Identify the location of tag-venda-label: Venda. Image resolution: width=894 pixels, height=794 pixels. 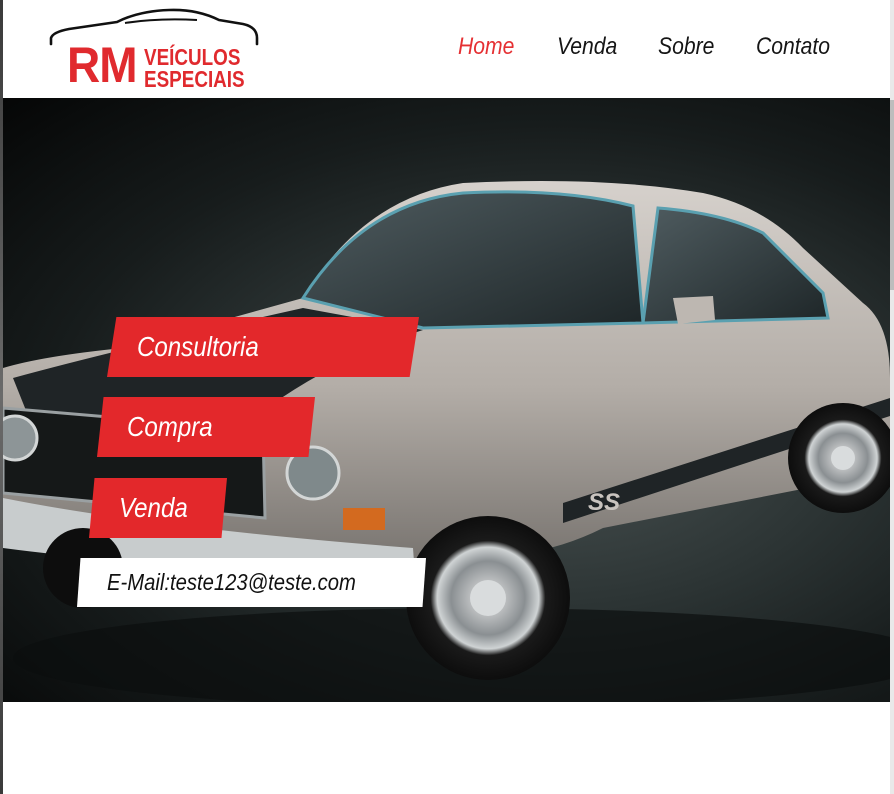
(153, 507).